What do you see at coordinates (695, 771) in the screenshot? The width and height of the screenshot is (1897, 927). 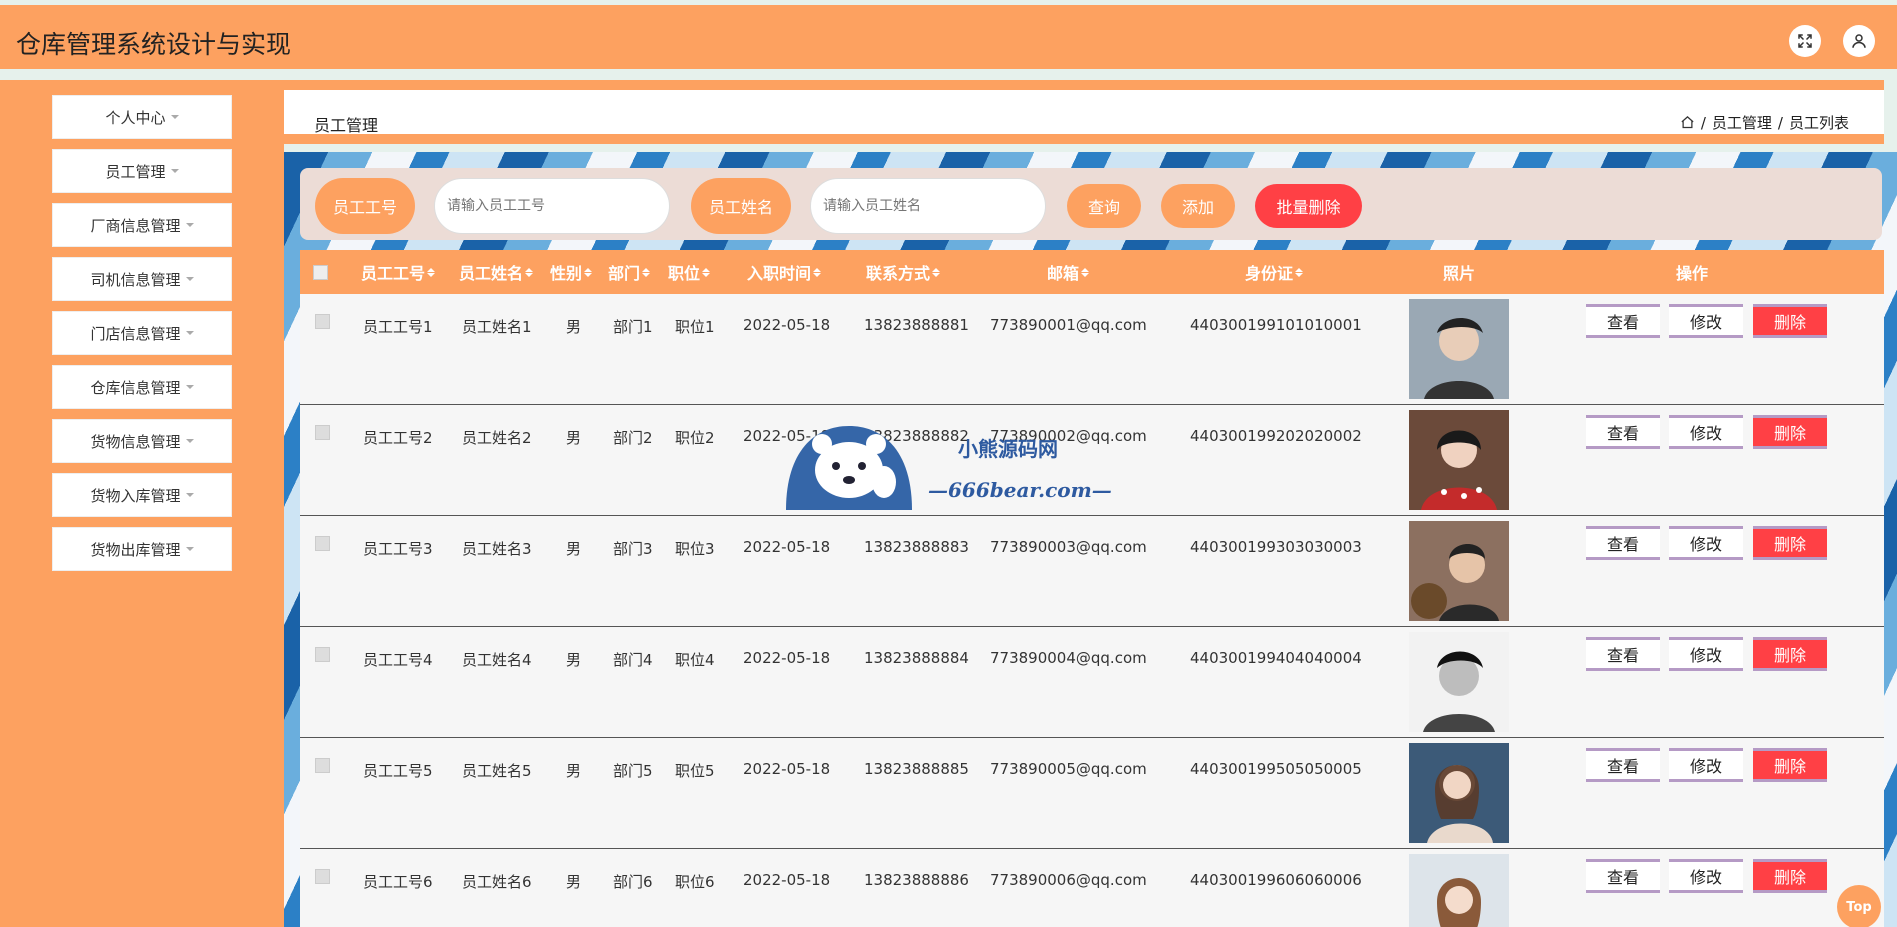 I see `cell-position: 职位5` at bounding box center [695, 771].